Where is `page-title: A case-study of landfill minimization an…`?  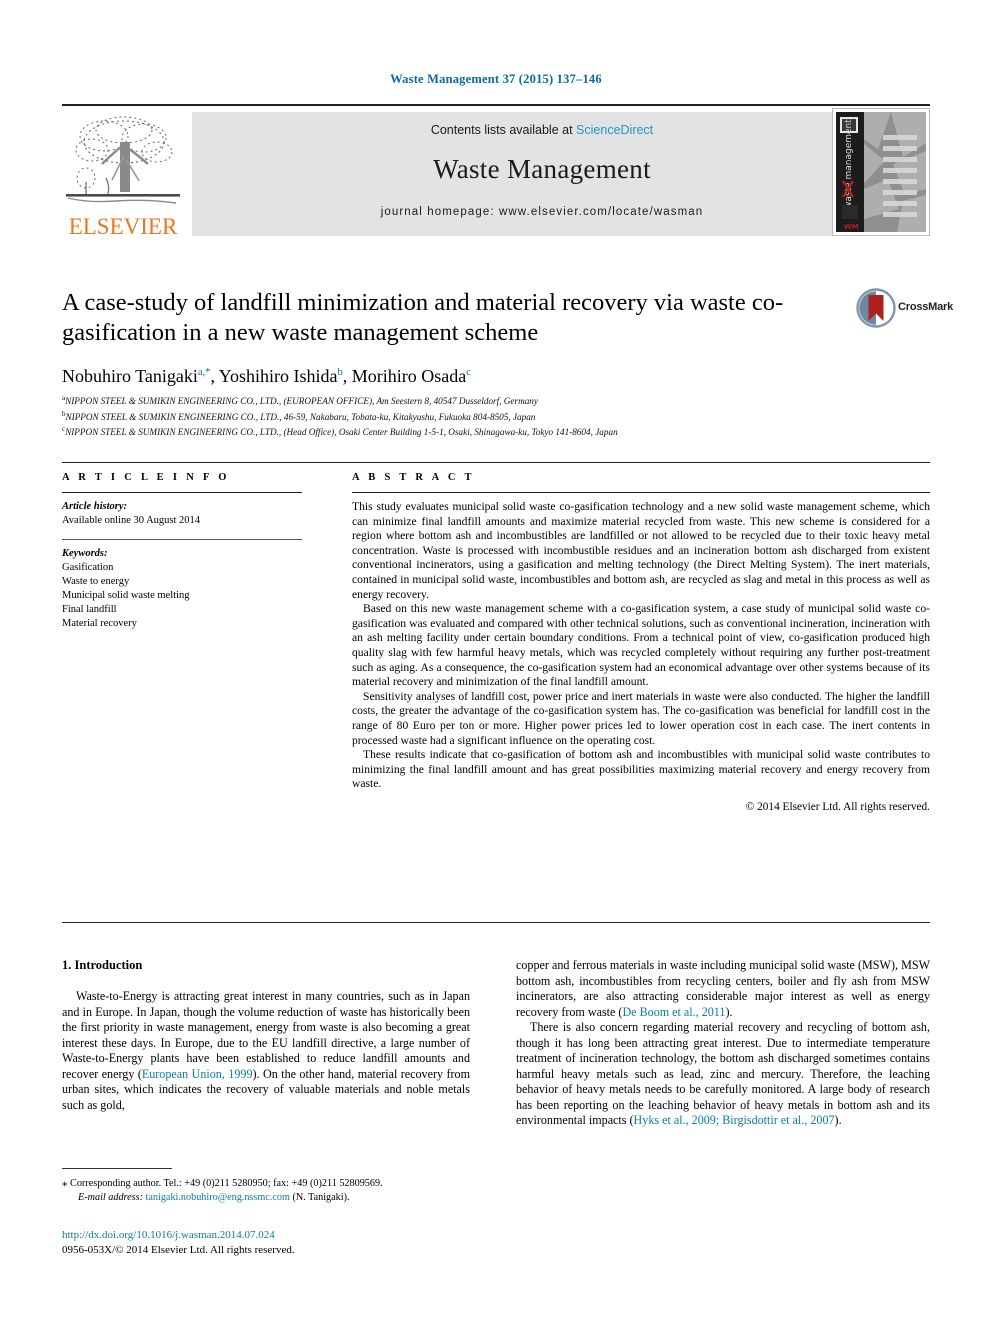
page-title: A case-study of landfill minimization an… is located at coordinates (423, 317).